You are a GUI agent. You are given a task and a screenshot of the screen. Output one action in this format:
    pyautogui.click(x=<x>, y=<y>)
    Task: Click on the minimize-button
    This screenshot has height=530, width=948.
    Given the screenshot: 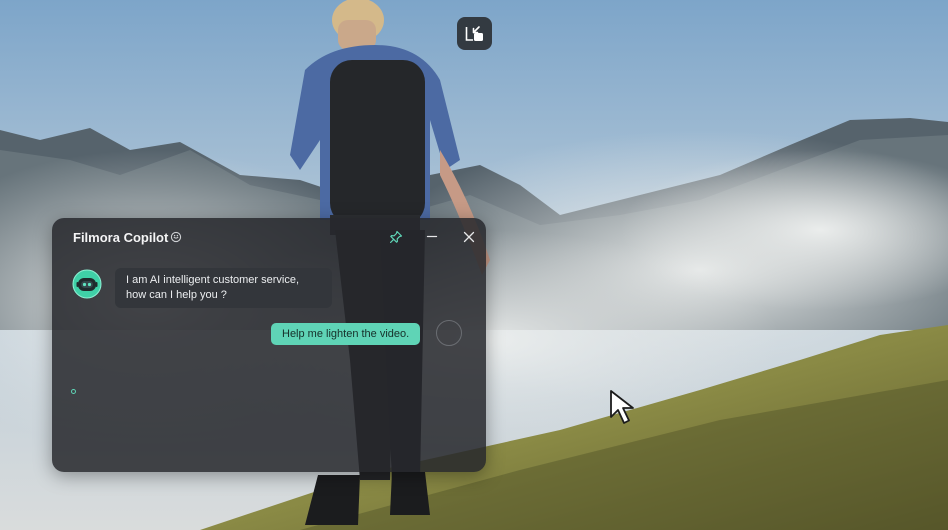 What is the action you would take?
    pyautogui.click(x=432, y=237)
    